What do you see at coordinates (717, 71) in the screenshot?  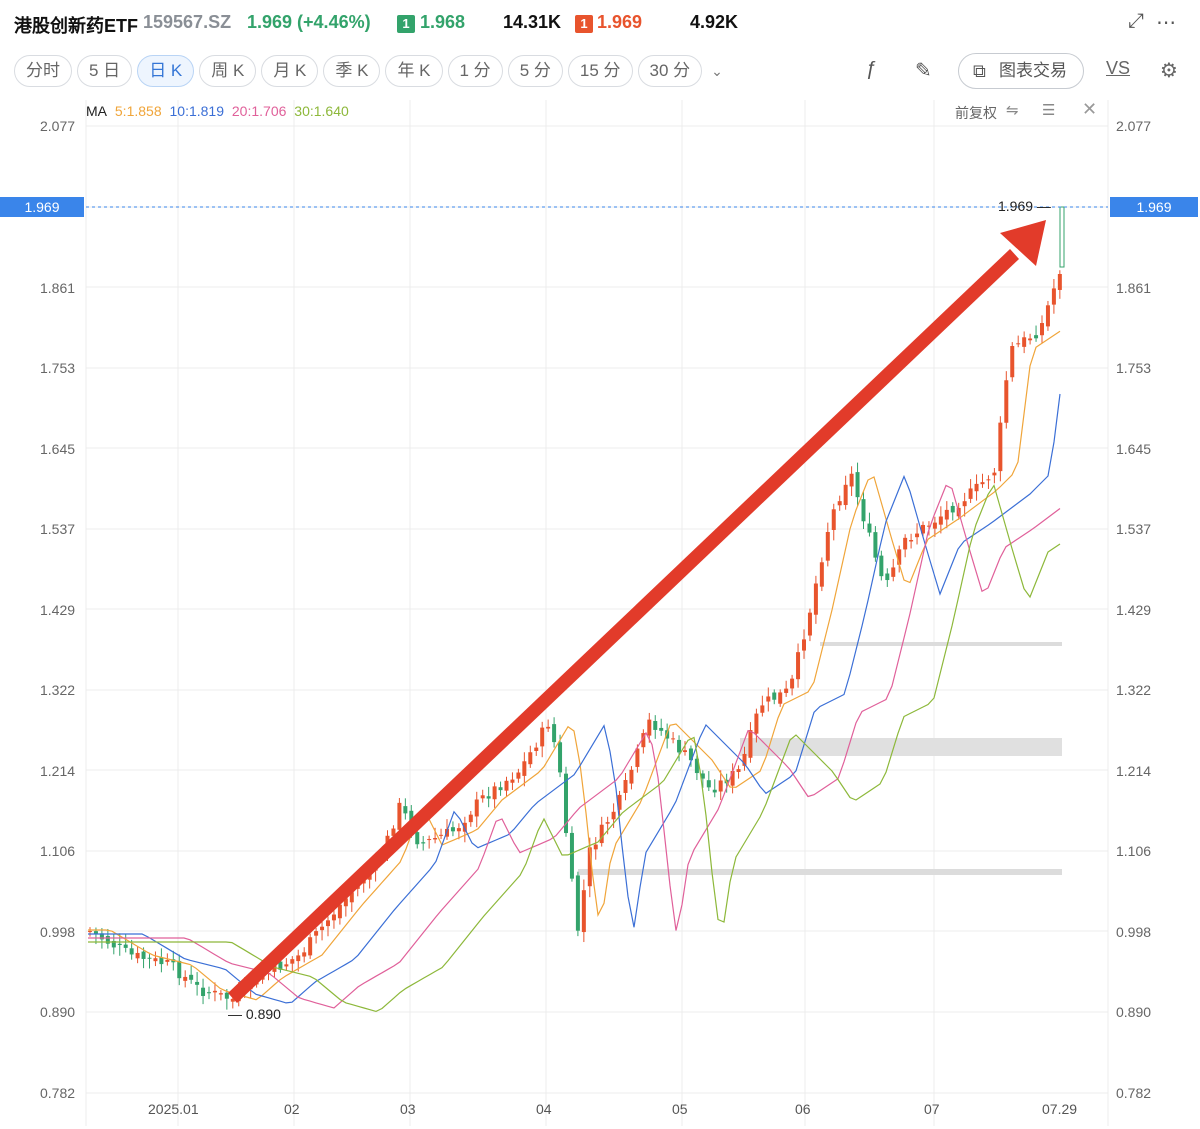 I see `chevron-down-icon: ⌄` at bounding box center [717, 71].